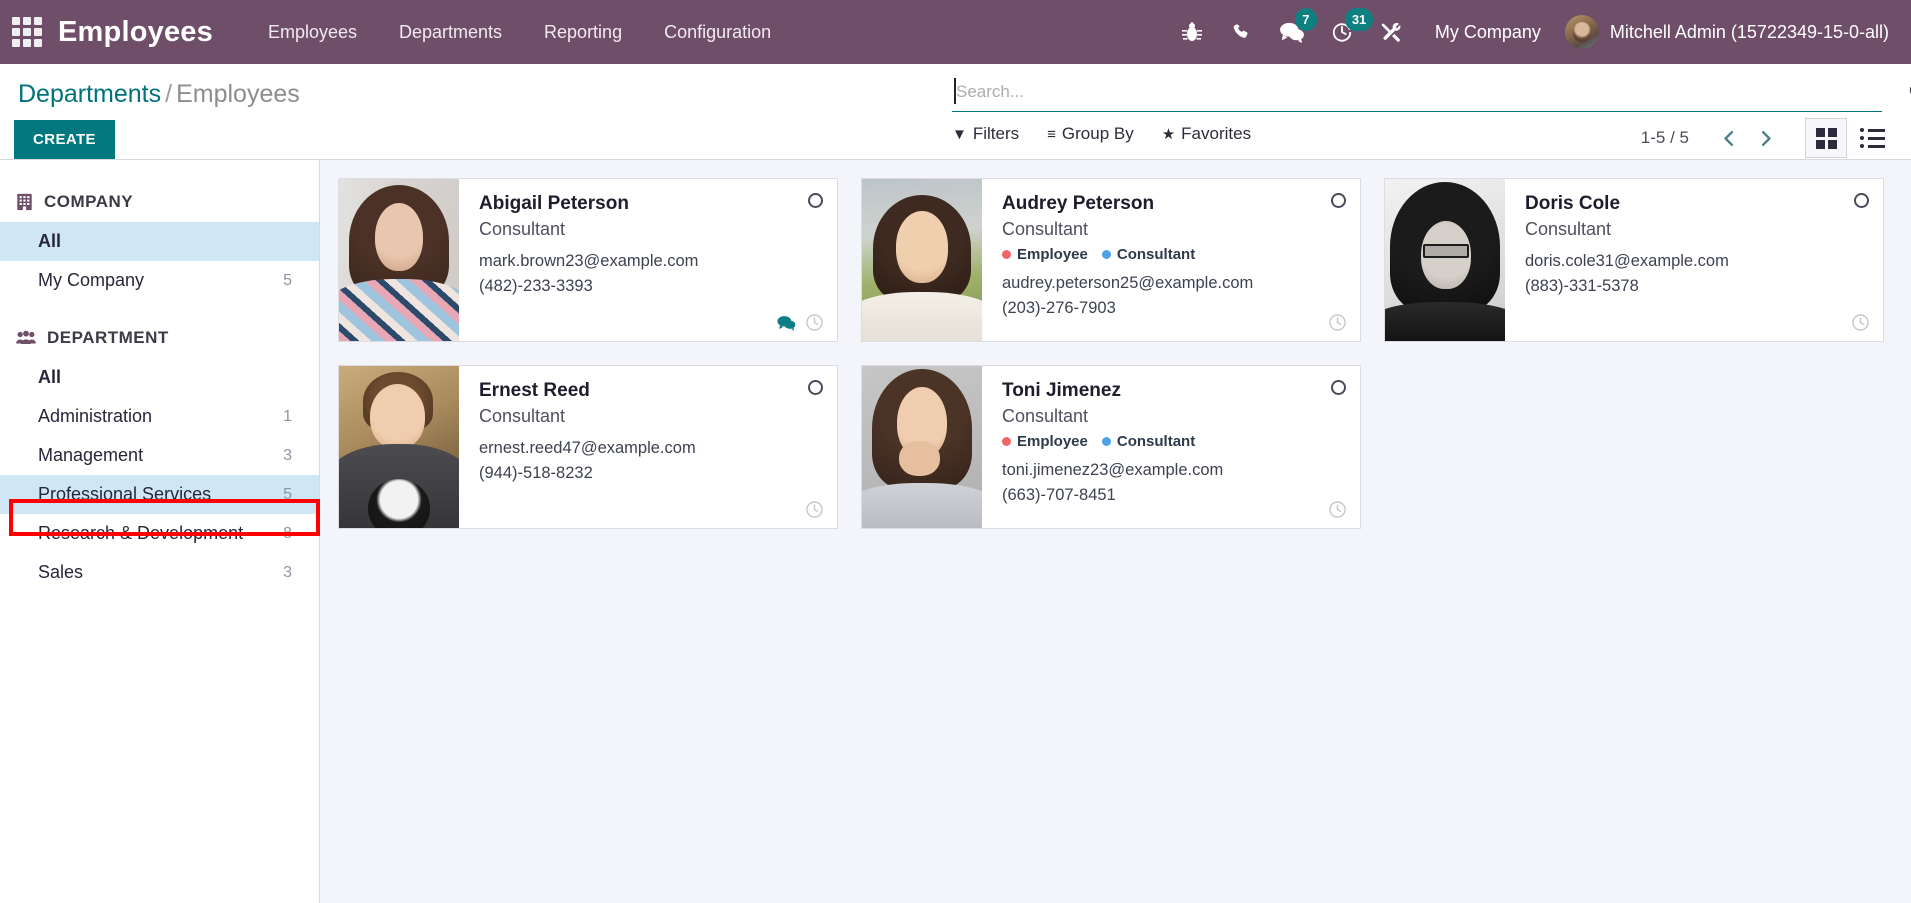  Describe the element at coordinates (238, 94) in the screenshot. I see `breadcrumb-current: Employees` at that location.